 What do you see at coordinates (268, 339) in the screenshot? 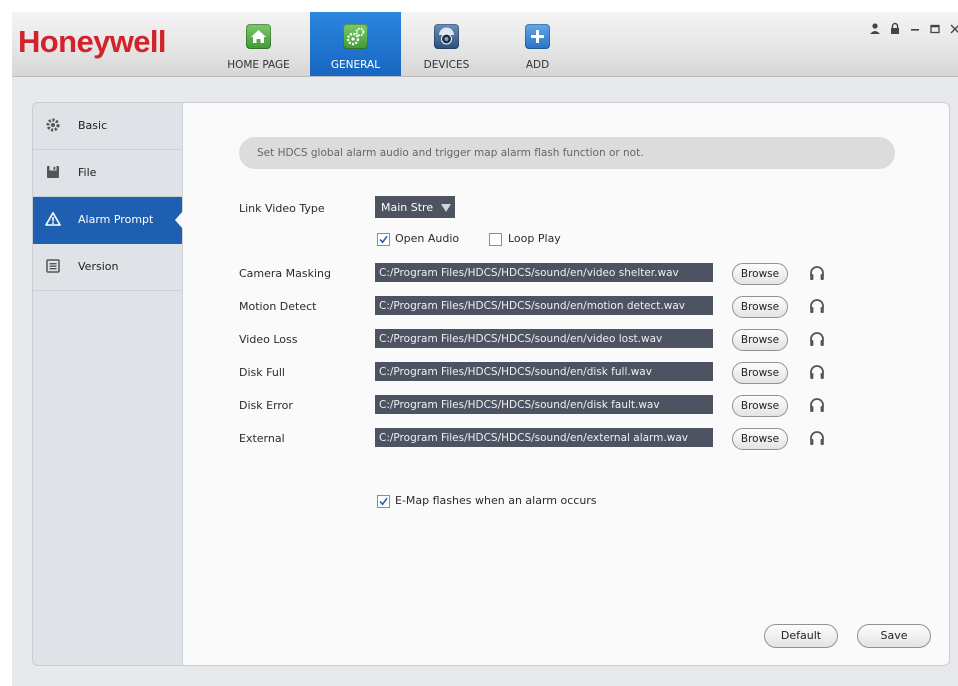
I see `alarm-label: Video Loss` at bounding box center [268, 339].